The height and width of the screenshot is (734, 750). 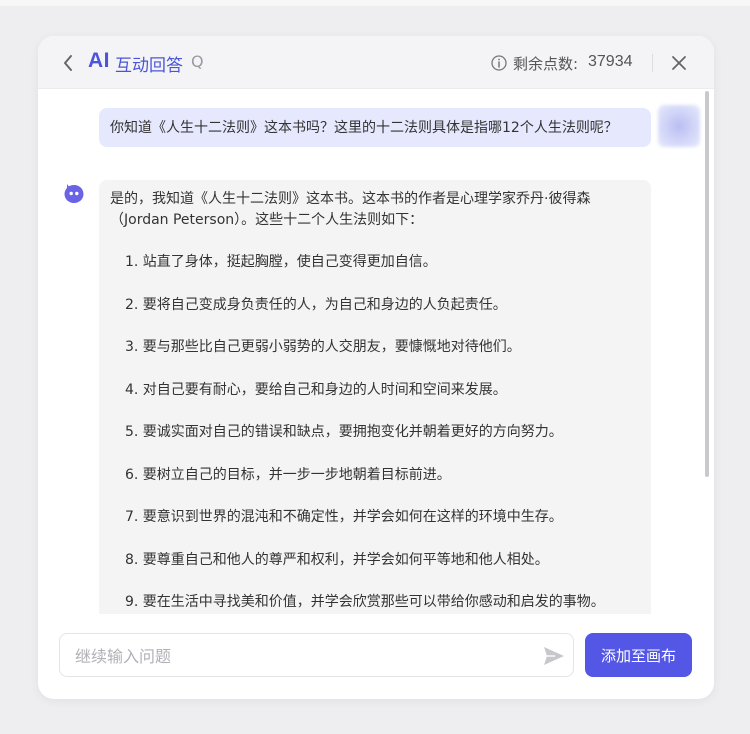 What do you see at coordinates (375, 127) in the screenshot?
I see `user-message: 你知道《人生十二法则》这本书吗？这里的十二法则具体是指哪12个人生法则呢？` at bounding box center [375, 127].